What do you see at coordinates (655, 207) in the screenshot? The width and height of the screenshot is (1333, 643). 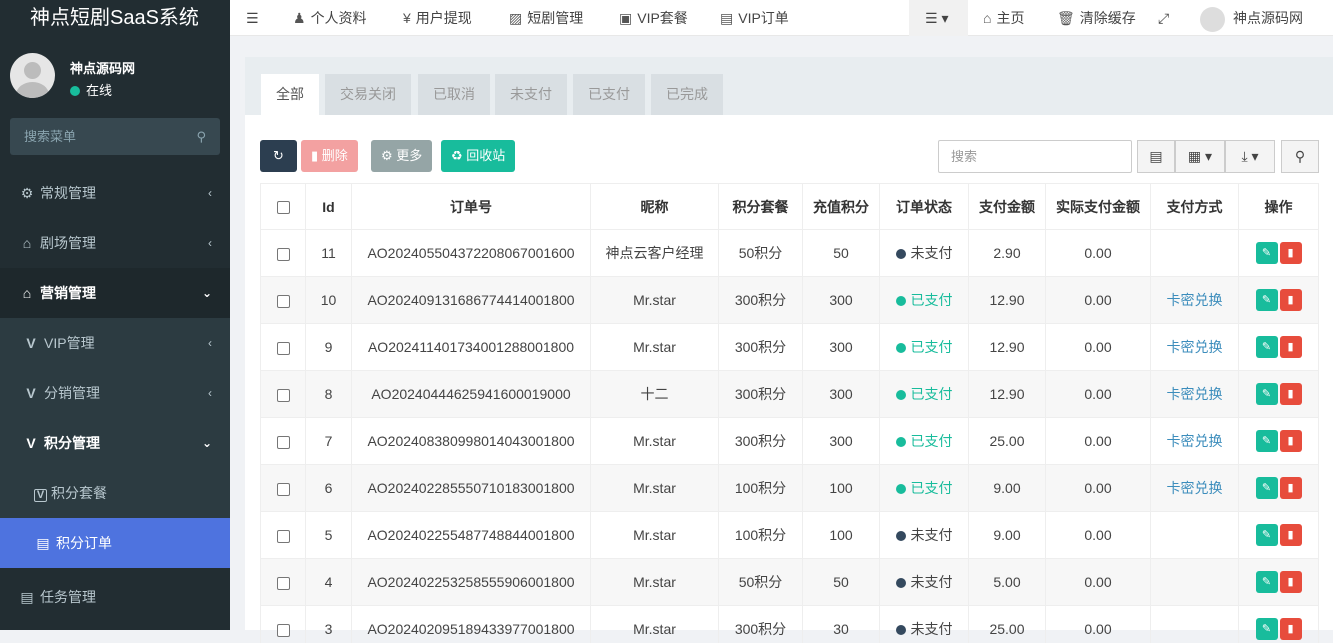 I see `column-header: 昵称` at bounding box center [655, 207].